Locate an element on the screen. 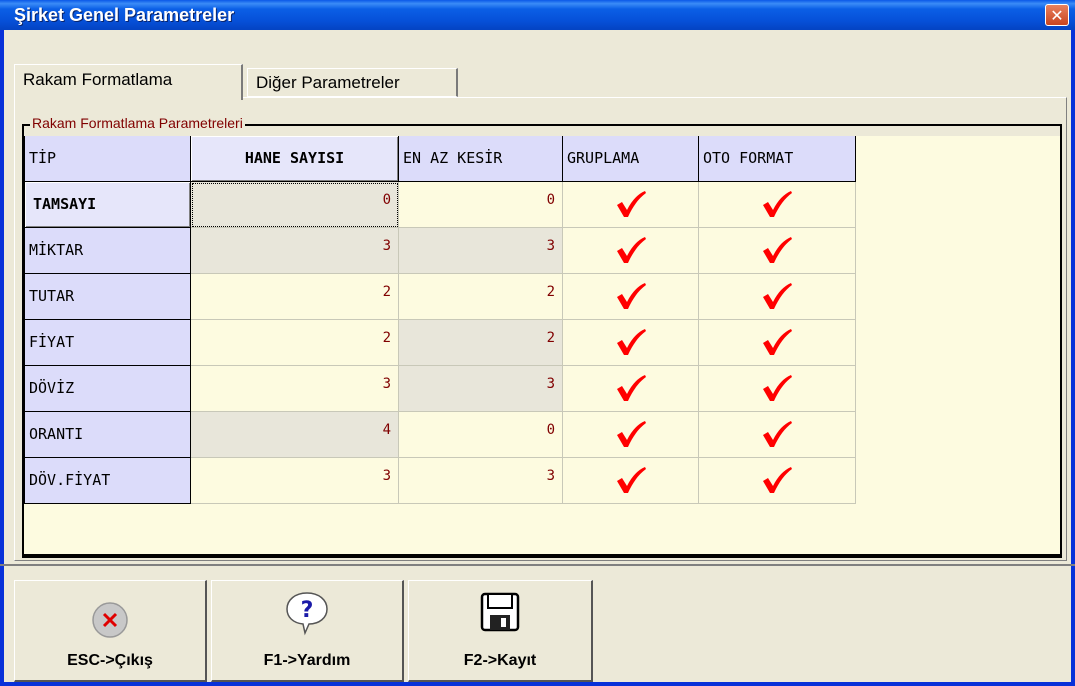 The image size is (1075, 686). divider is located at coordinates (537, 565).